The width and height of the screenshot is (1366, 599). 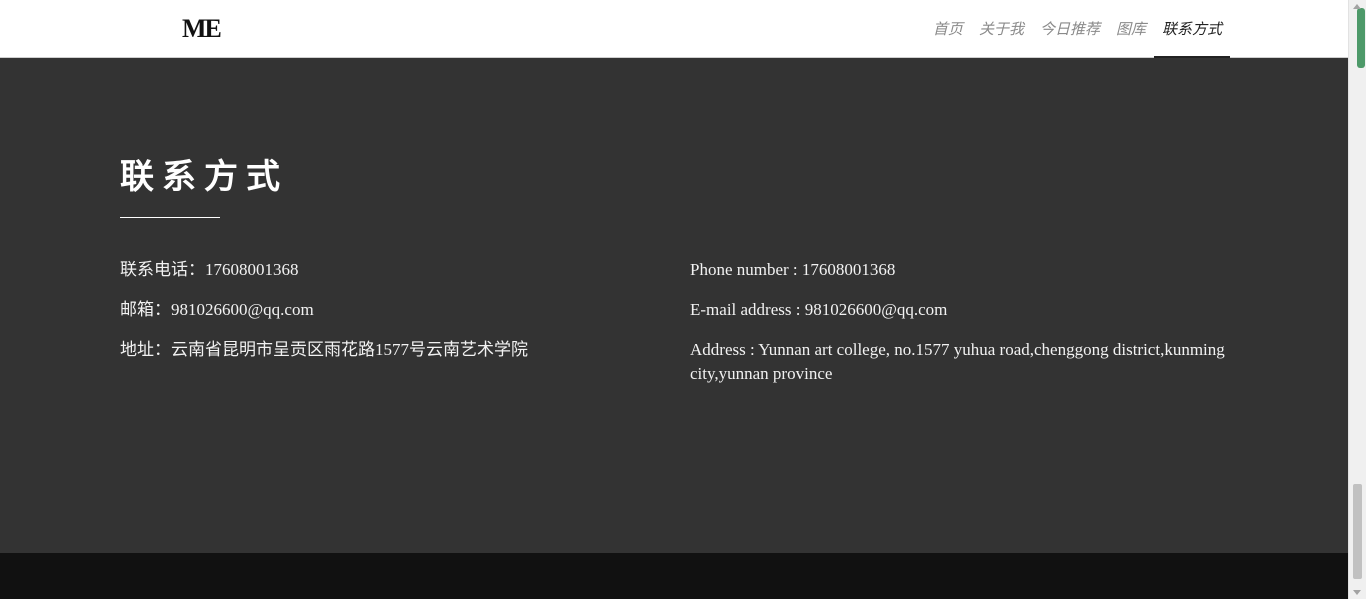 I want to click on main-nav: 首页 关于我 今日推荐 图库 联系方式, so click(x=1078, y=29).